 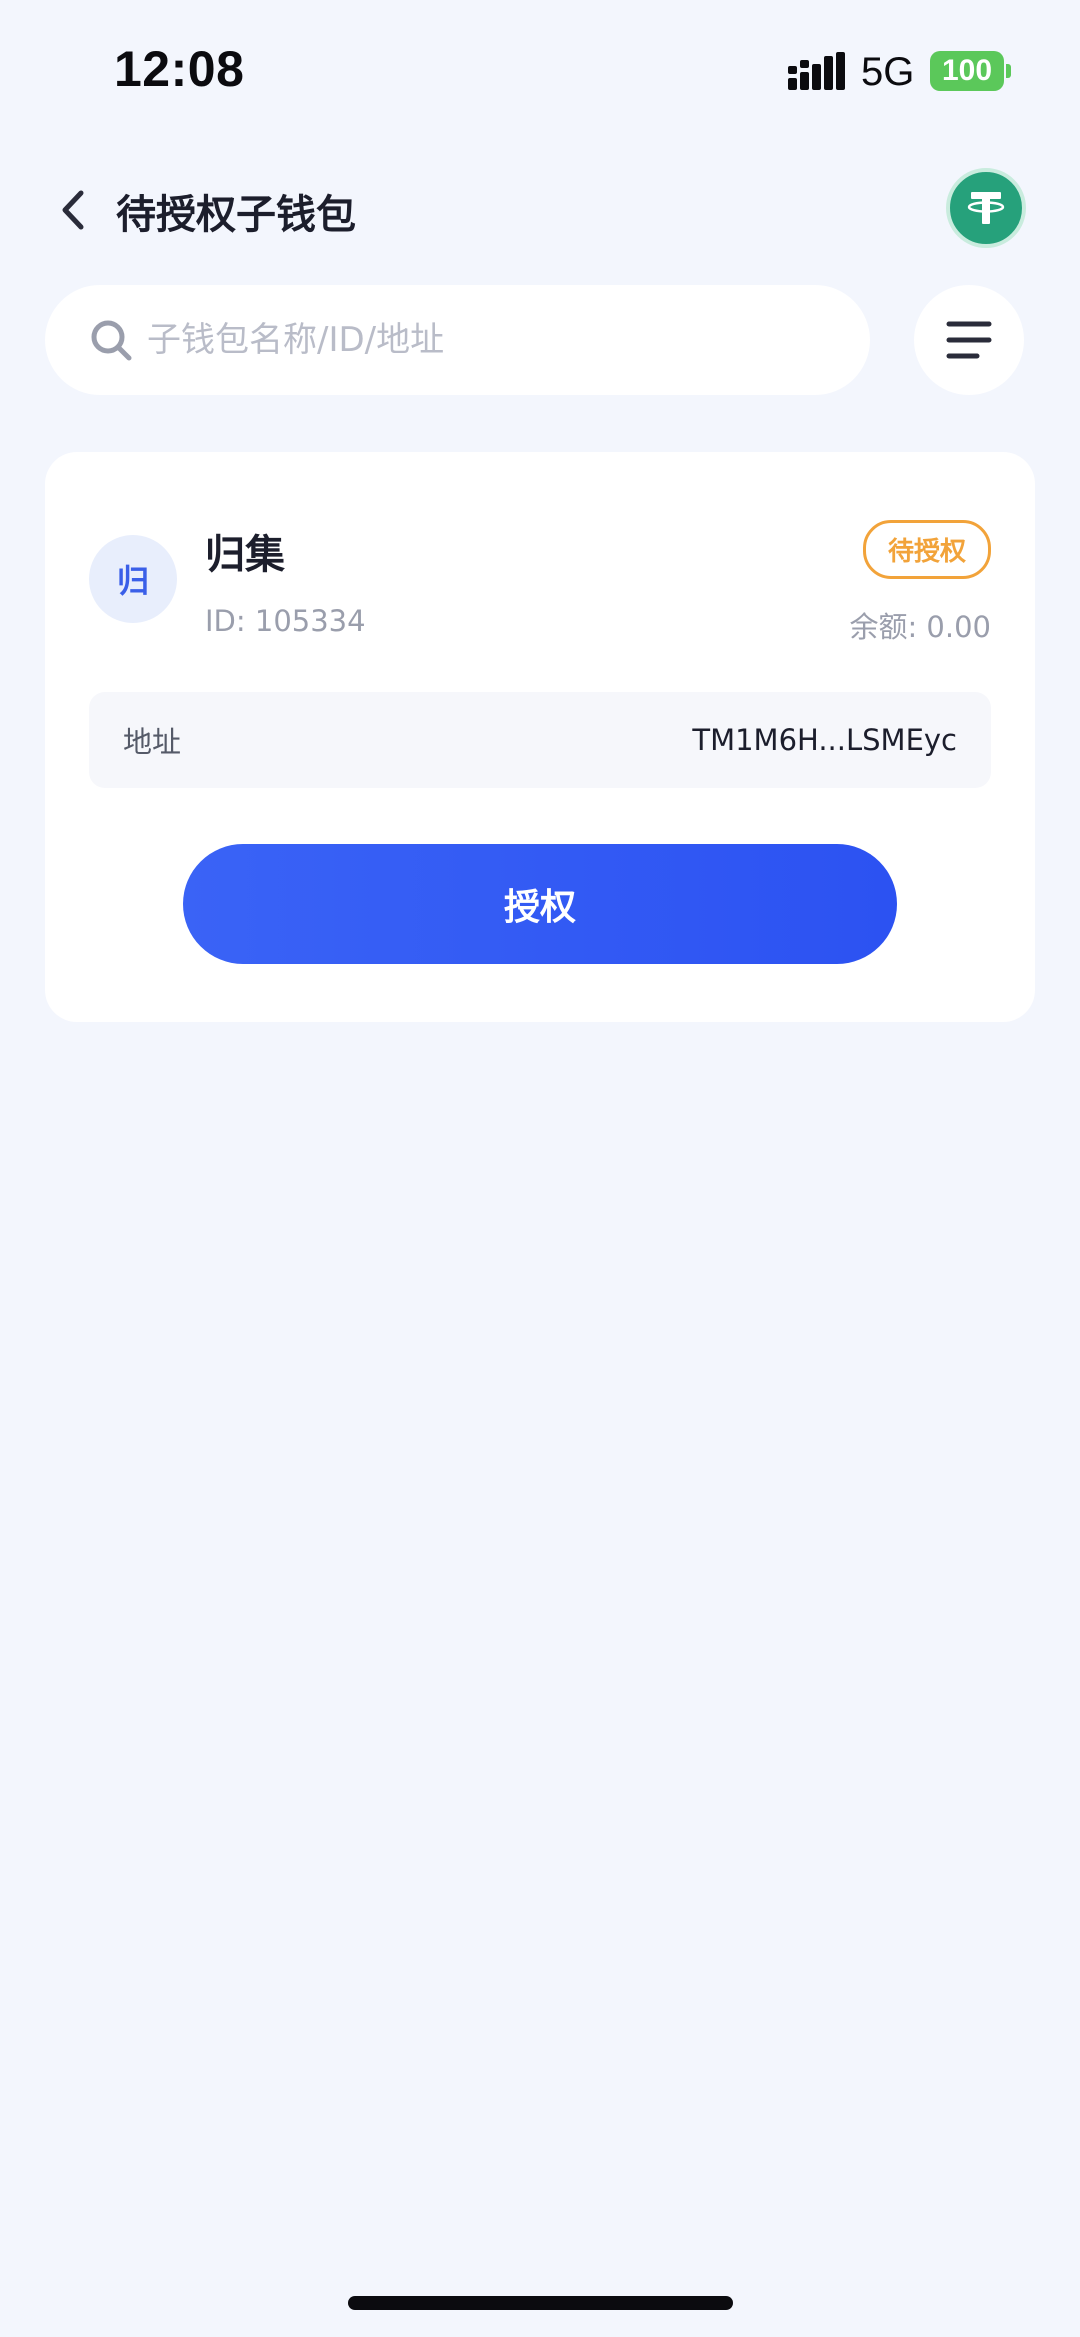 What do you see at coordinates (540, 2303) in the screenshot?
I see `home-indicator` at bounding box center [540, 2303].